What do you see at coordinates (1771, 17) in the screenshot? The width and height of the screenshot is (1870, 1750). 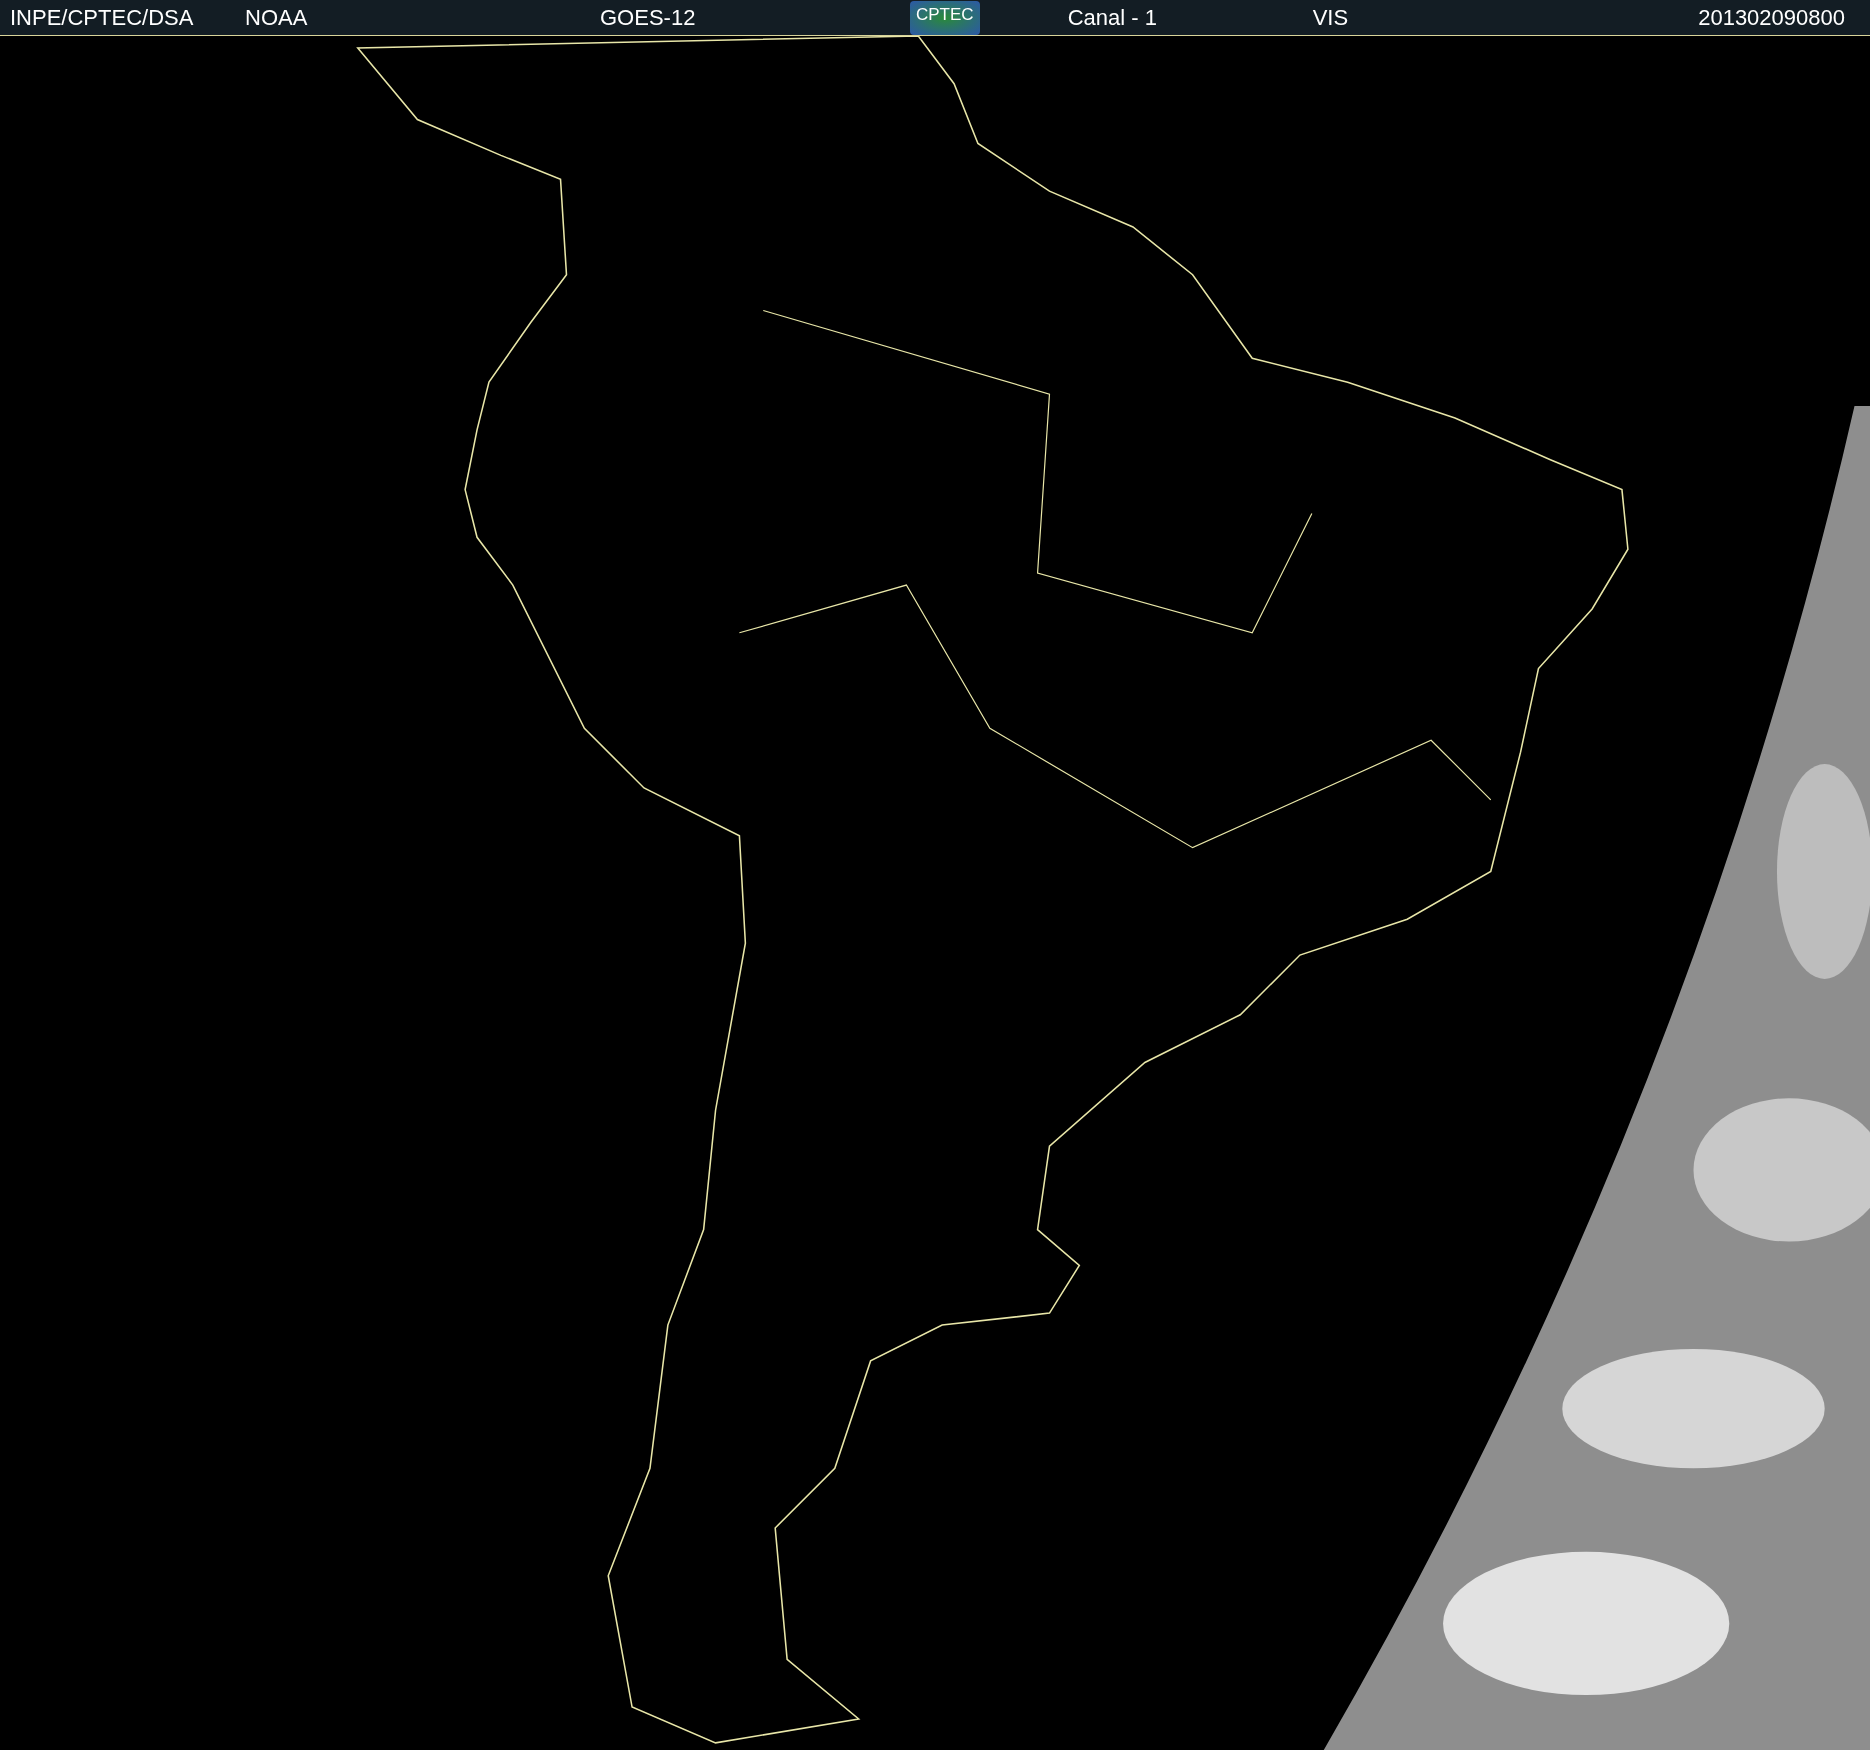 I see `header-label: 201302090800` at bounding box center [1771, 17].